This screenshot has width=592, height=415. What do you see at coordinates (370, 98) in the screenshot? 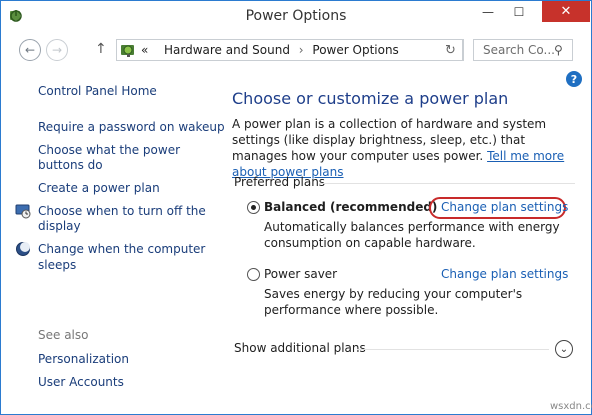
I see `page-title: Choose or customize a power plan` at bounding box center [370, 98].